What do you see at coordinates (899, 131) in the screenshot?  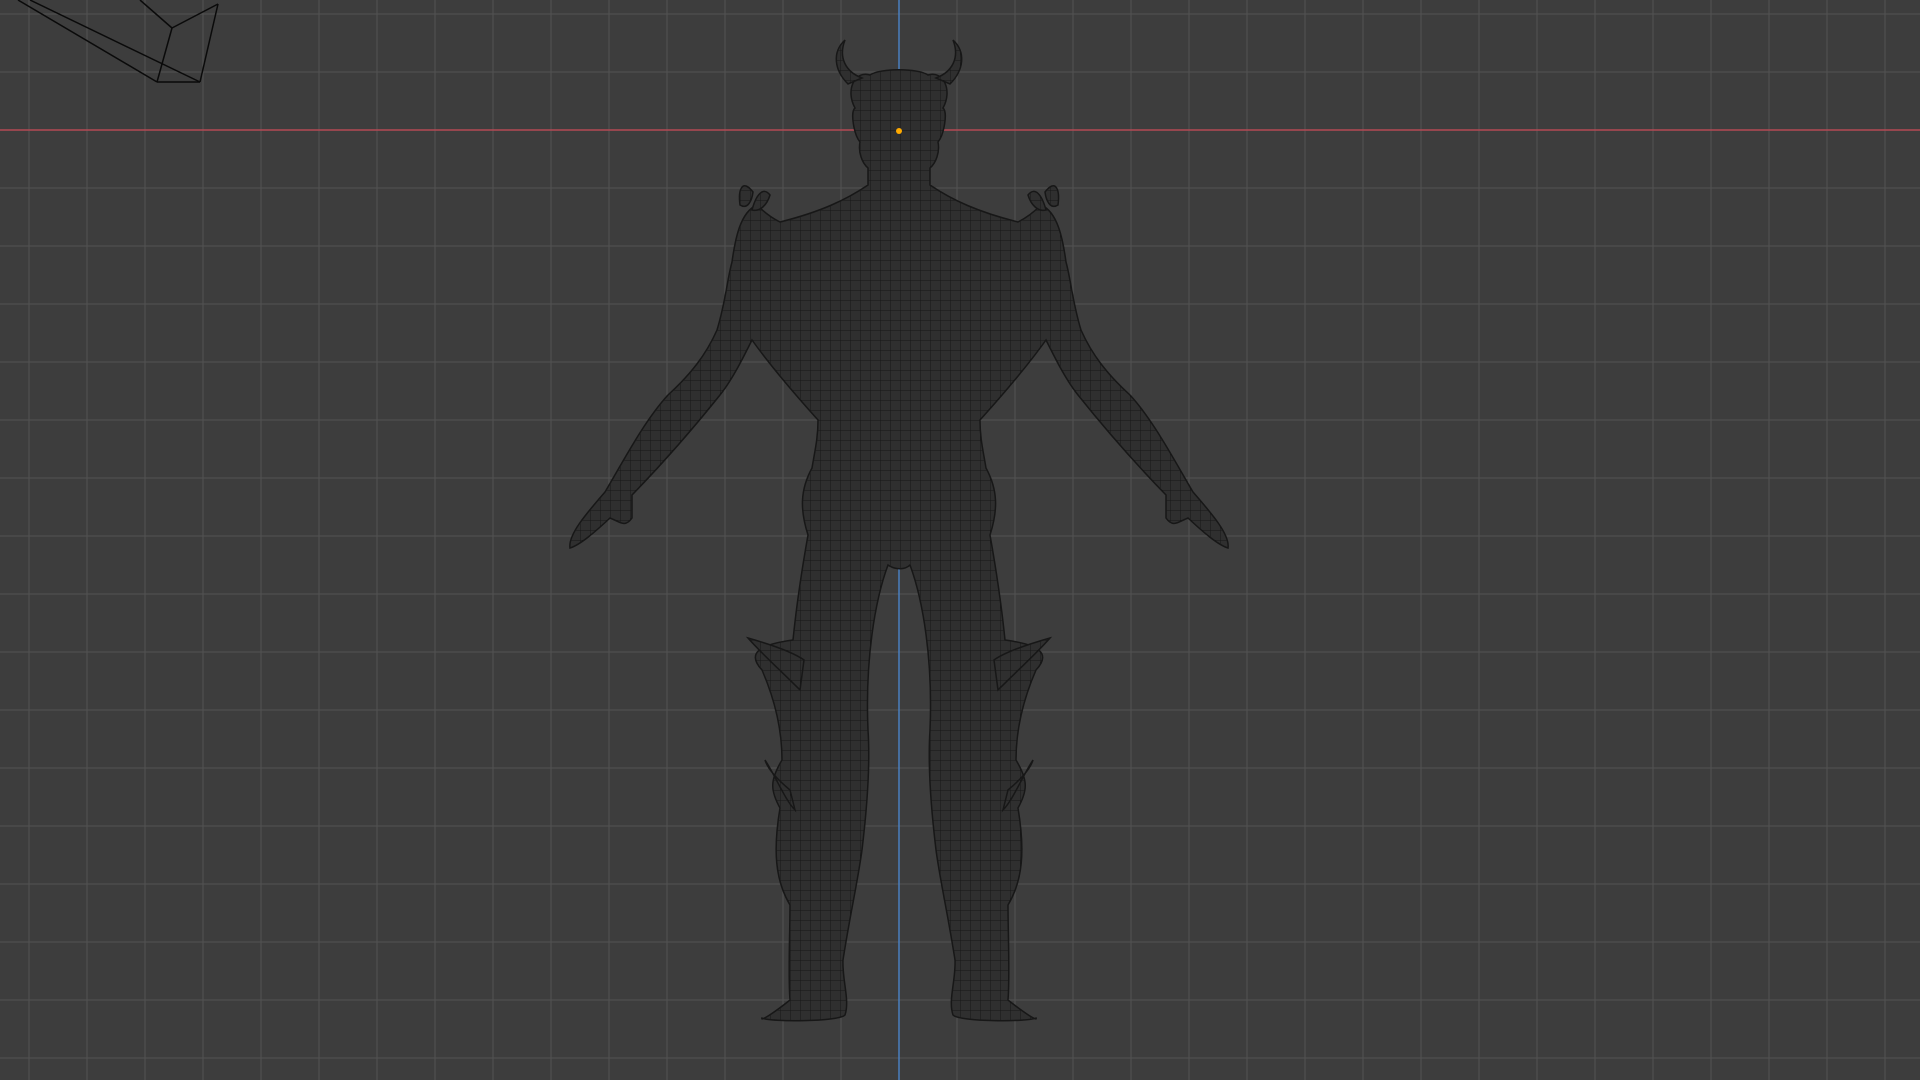 I see `origin-point-icon` at bounding box center [899, 131].